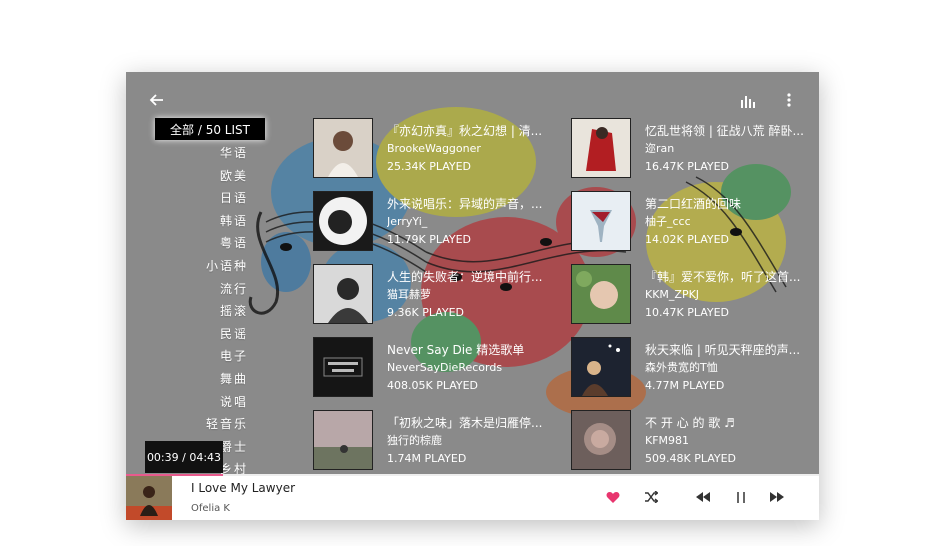 This screenshot has height=546, width=934. I want to click on equalizer-button, so click(748, 101).